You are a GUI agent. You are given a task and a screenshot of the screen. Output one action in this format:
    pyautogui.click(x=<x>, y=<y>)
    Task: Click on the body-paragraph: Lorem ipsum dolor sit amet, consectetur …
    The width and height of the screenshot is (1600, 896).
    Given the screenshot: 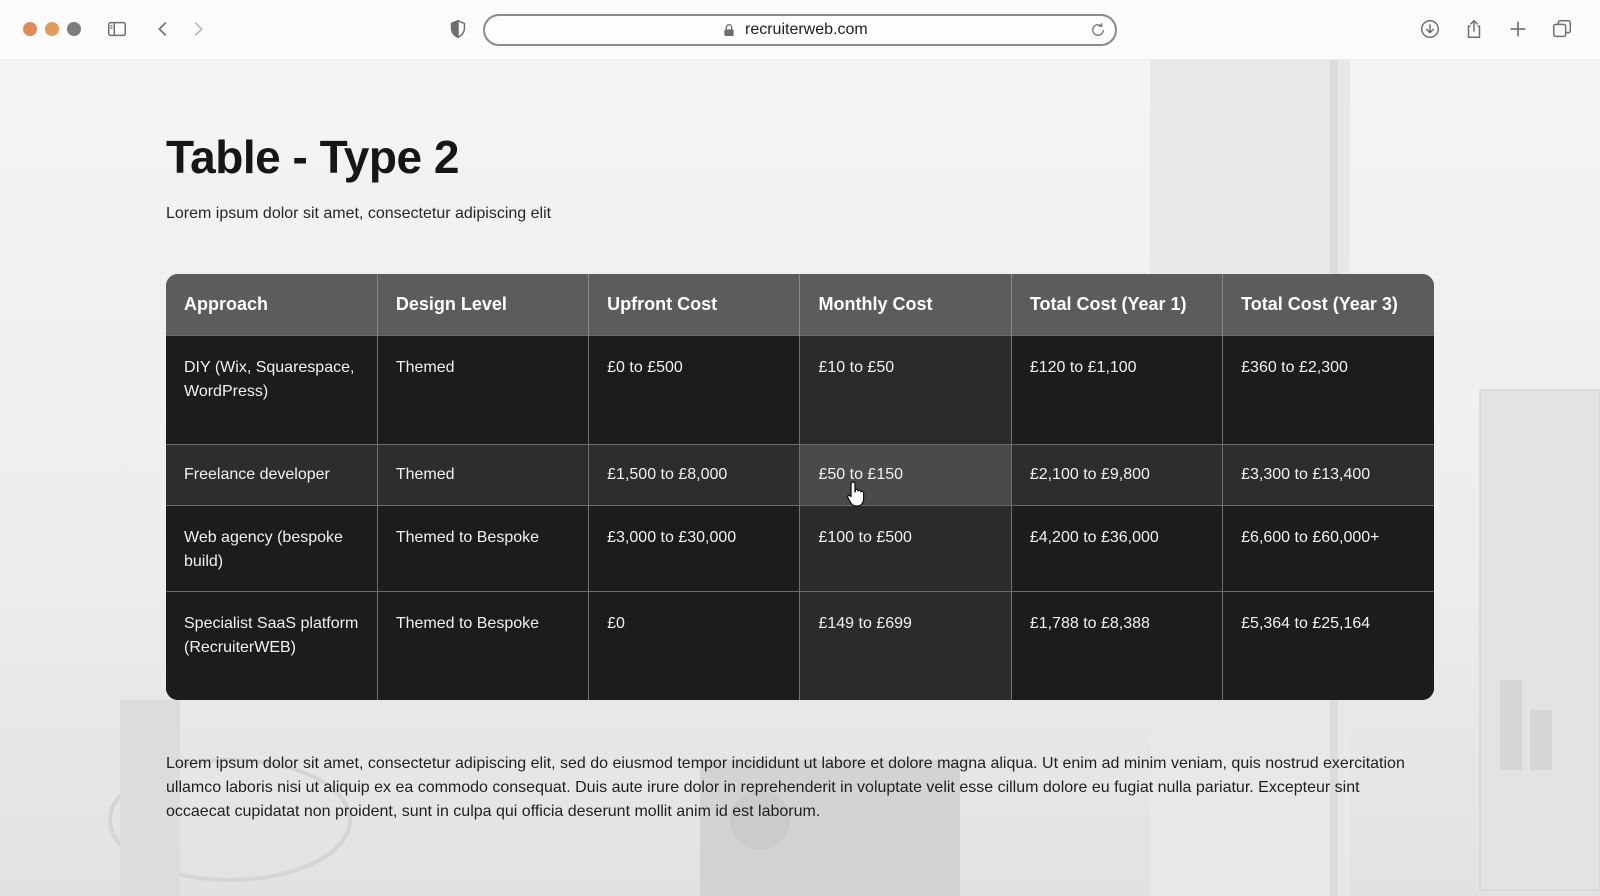 What is the action you would take?
    pyautogui.click(x=785, y=787)
    